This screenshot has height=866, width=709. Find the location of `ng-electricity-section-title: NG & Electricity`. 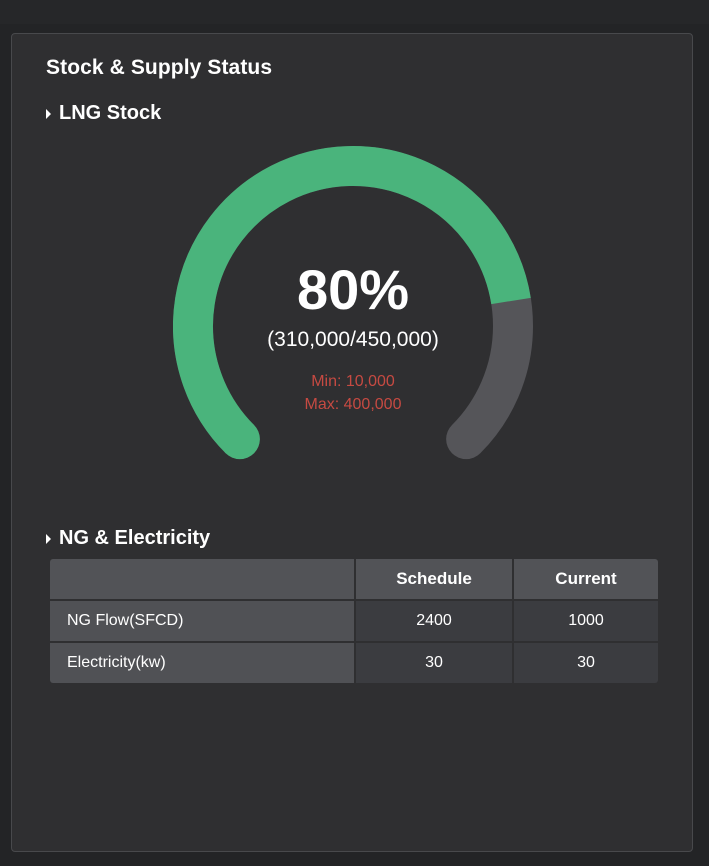

ng-electricity-section-title: NG & Electricity is located at coordinates (128, 538).